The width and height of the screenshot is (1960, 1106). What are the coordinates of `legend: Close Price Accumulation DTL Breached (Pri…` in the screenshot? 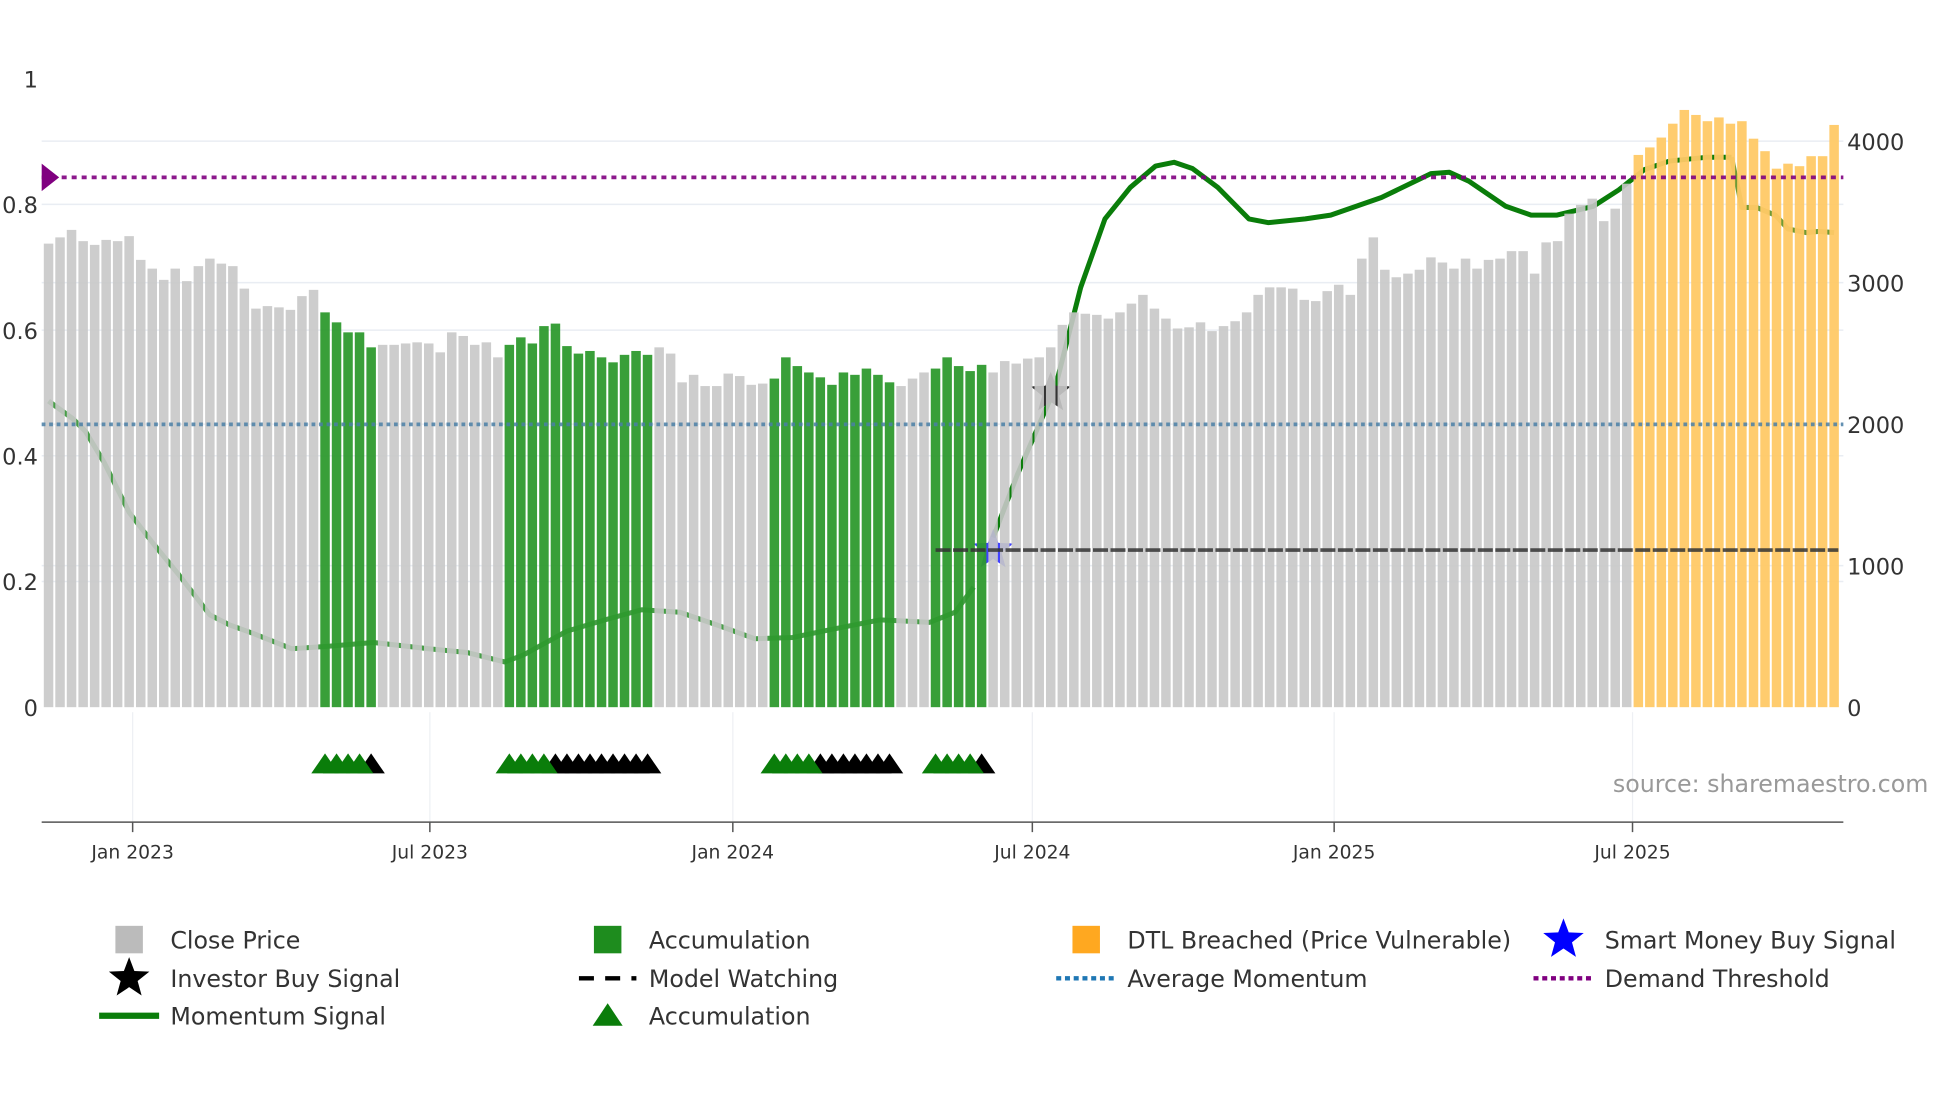 It's located at (997, 974).